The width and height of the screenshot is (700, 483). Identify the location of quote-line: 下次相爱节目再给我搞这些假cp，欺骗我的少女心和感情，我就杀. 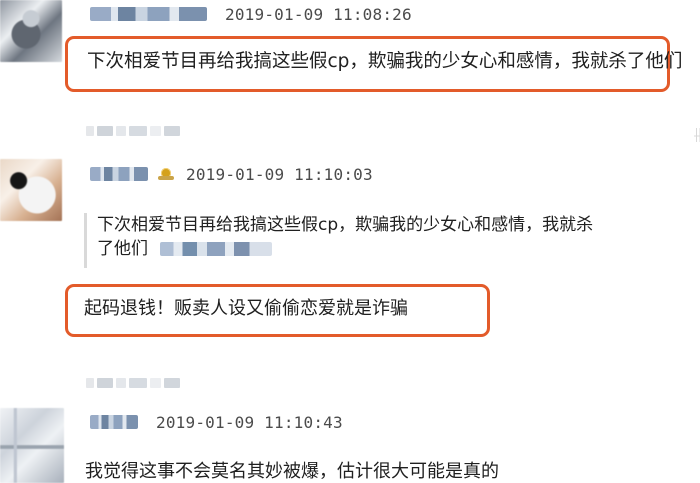
(345, 225).